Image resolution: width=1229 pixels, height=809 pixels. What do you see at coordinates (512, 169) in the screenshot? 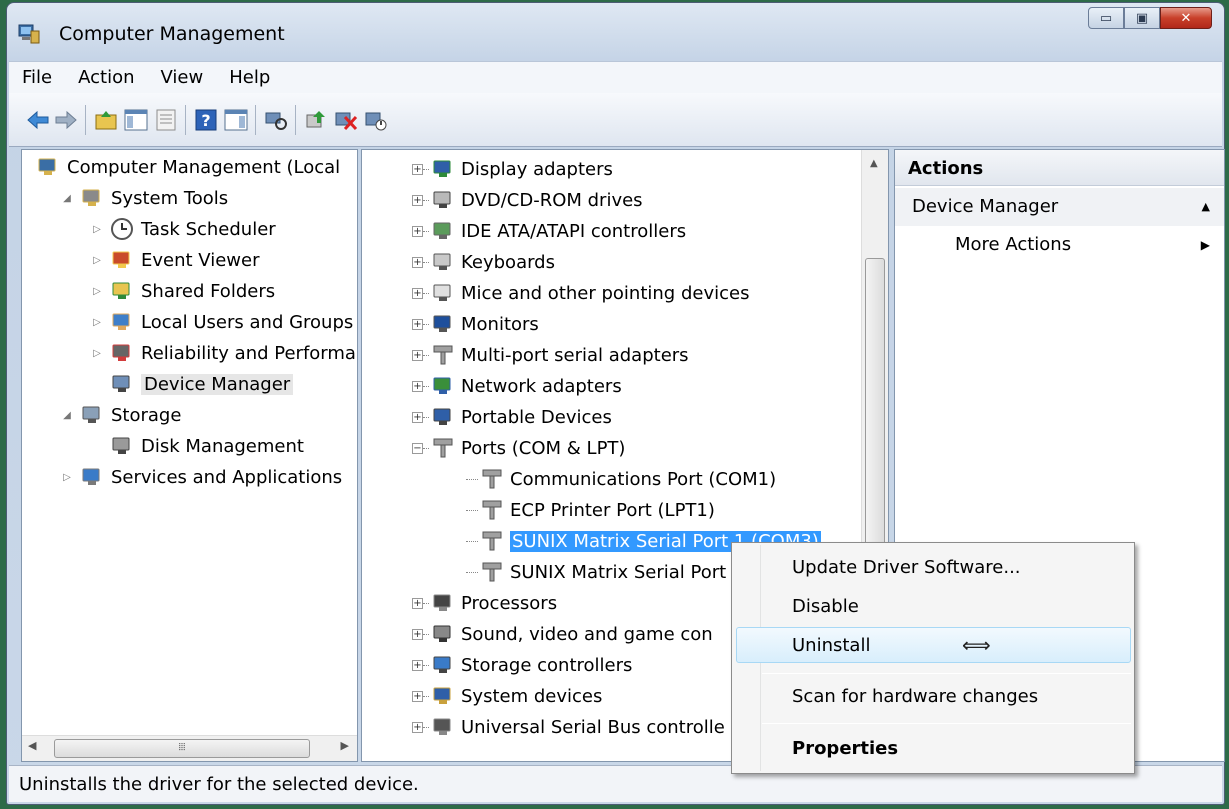
I see `device-category: + Display adapters` at bounding box center [512, 169].